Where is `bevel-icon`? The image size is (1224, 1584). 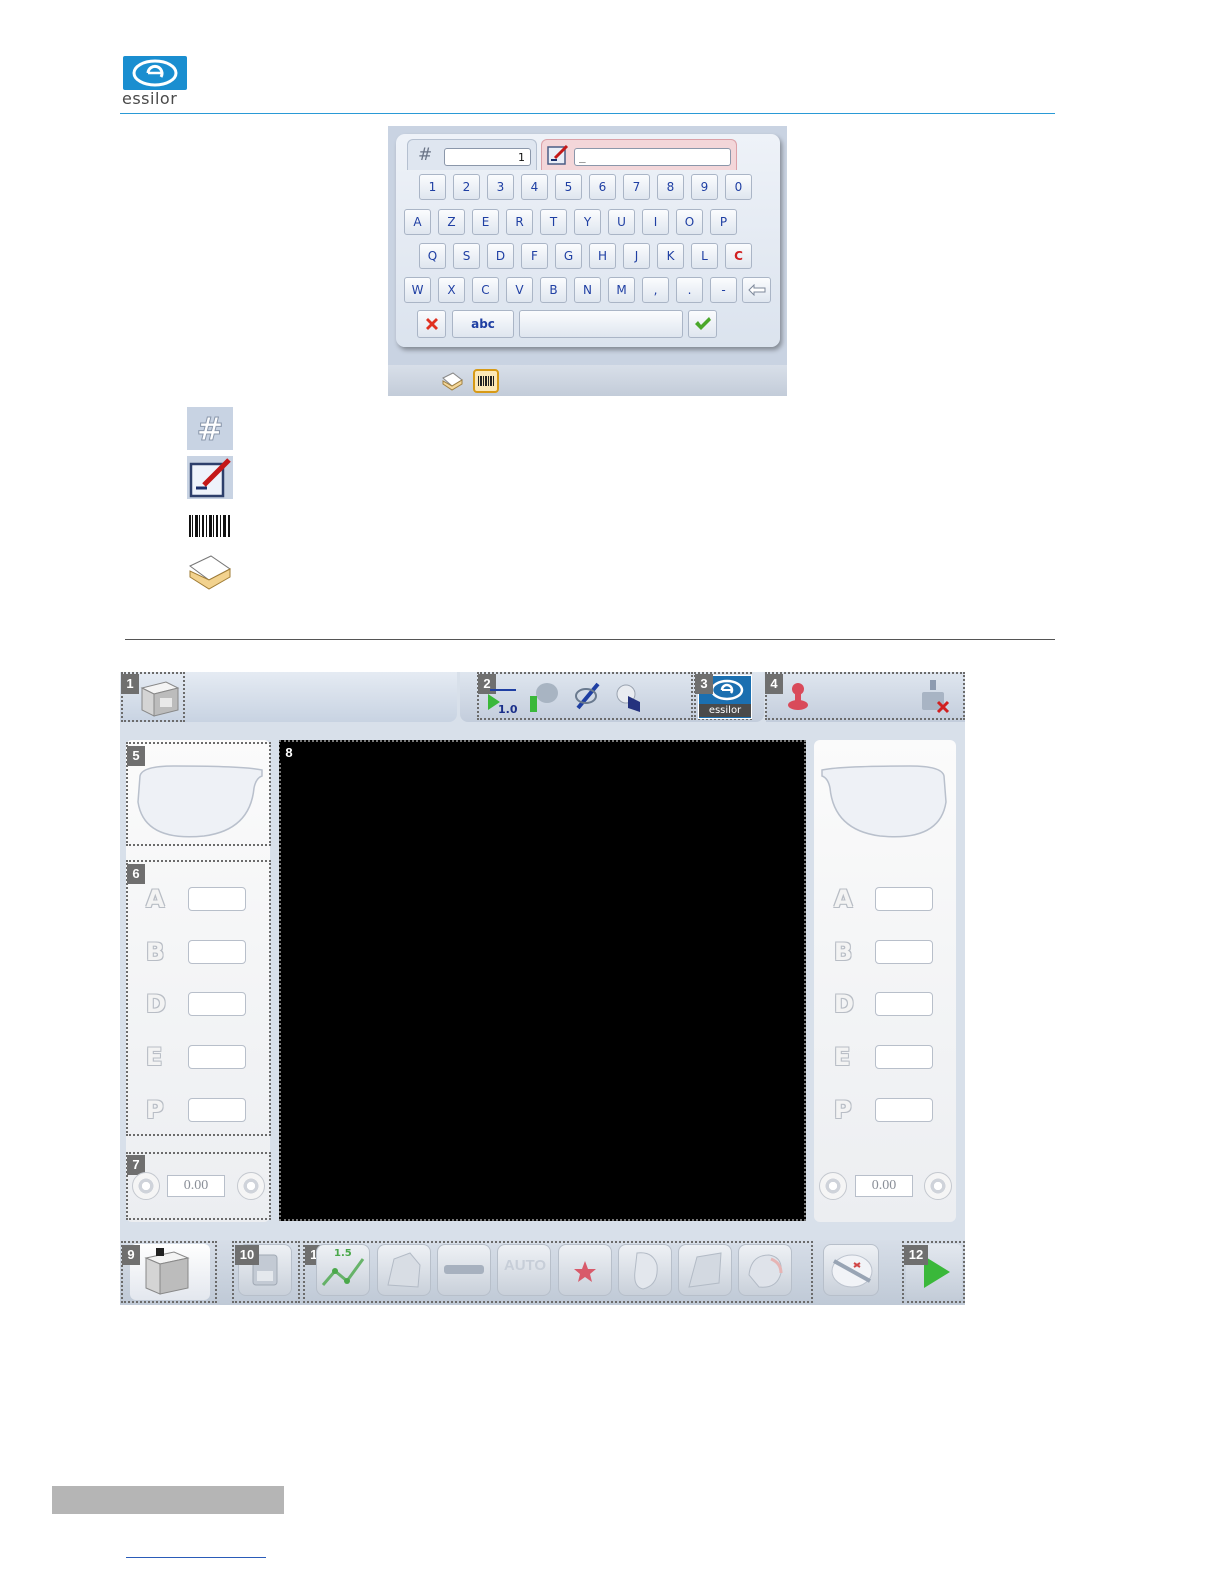 bevel-icon is located at coordinates (404, 1270).